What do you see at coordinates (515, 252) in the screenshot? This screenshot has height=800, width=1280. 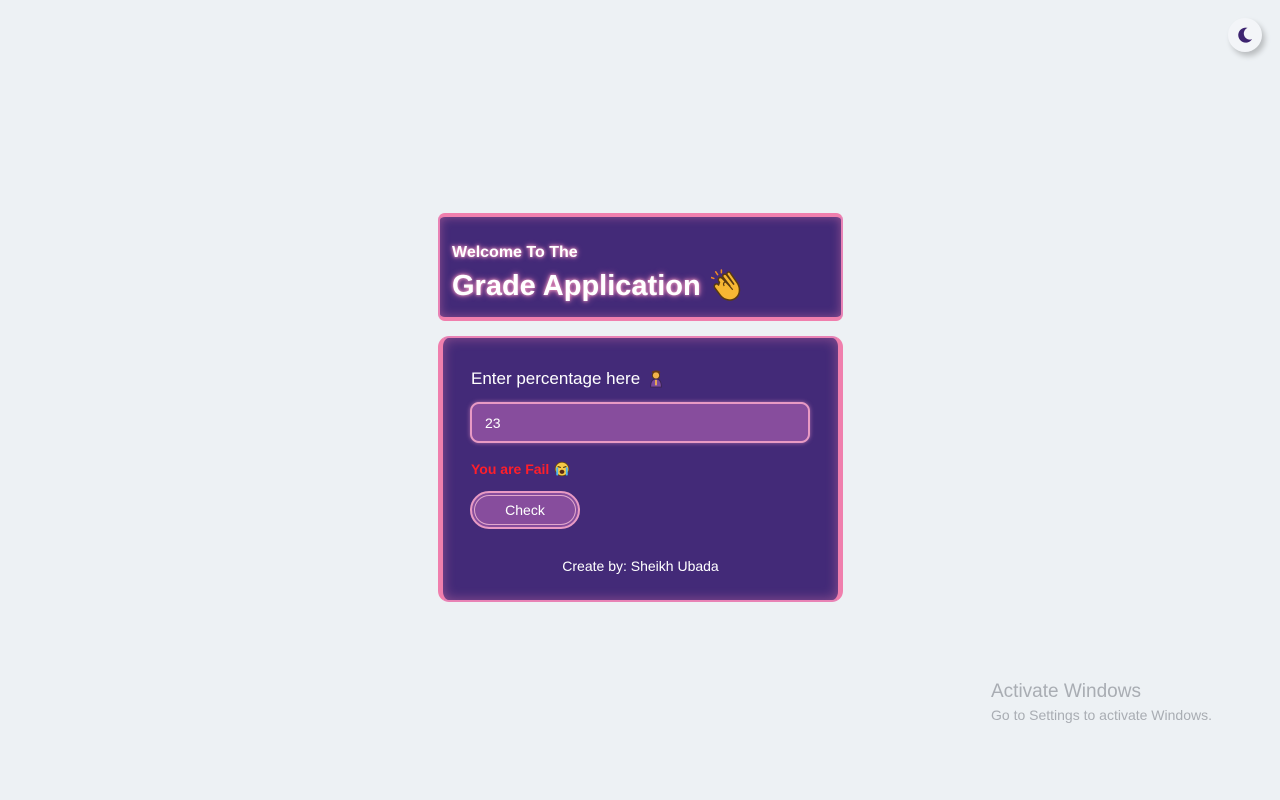 I see `header-subtitle: Welcome To The` at bounding box center [515, 252].